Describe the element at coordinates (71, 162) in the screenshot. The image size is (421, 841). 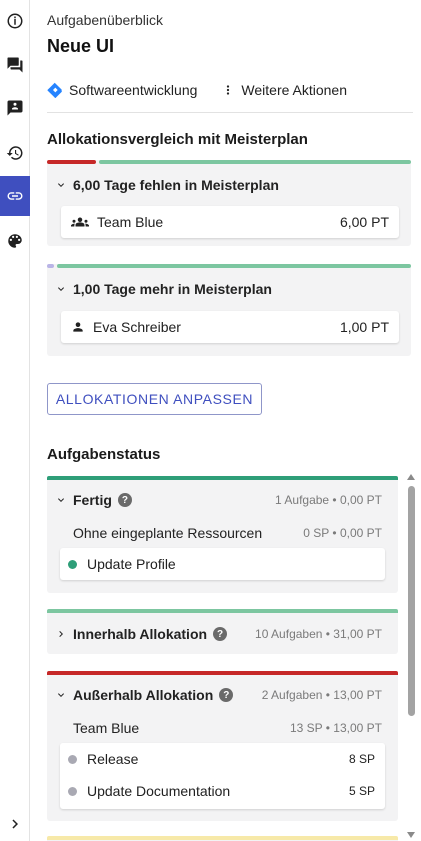
I see `bar-missing` at that location.